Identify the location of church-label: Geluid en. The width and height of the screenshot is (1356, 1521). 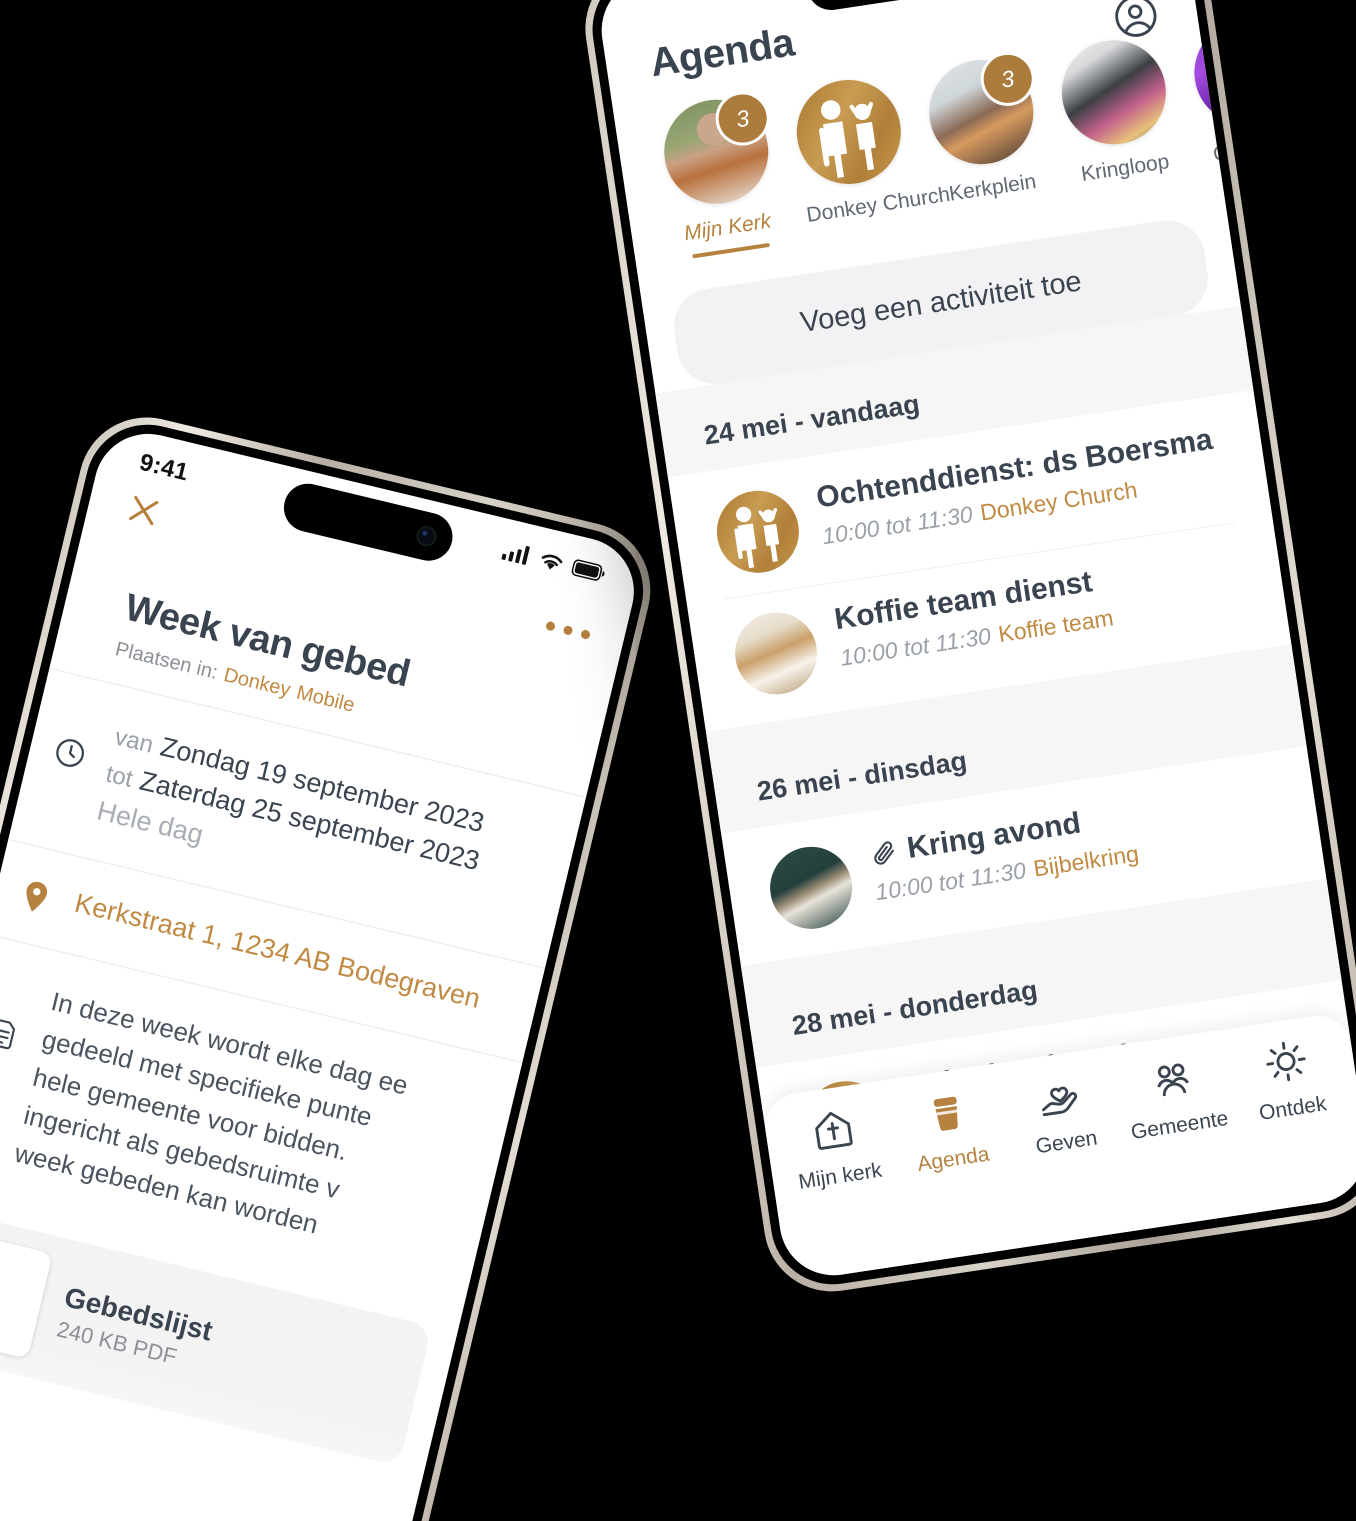
(1217, 148).